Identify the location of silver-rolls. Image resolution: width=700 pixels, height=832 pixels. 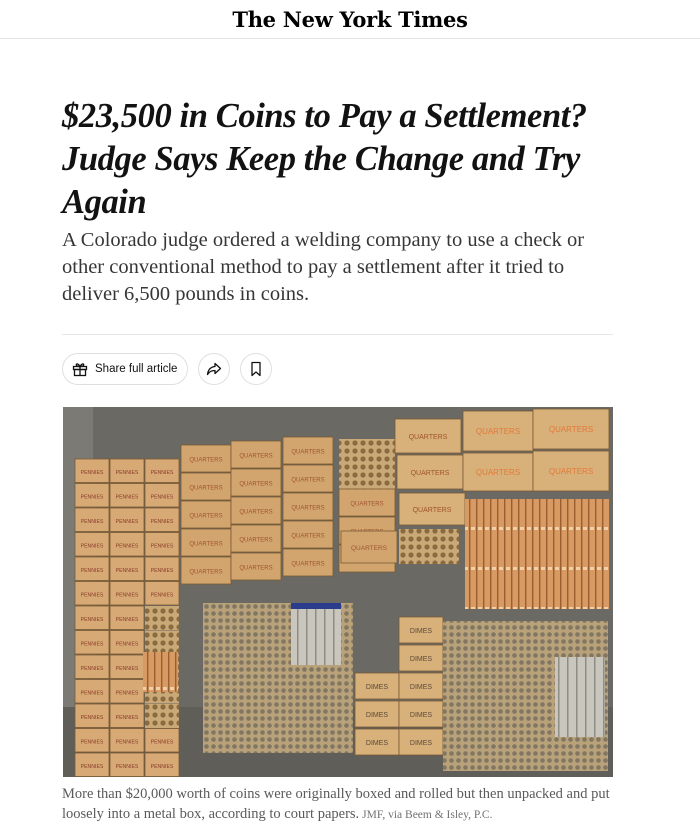
(316, 635).